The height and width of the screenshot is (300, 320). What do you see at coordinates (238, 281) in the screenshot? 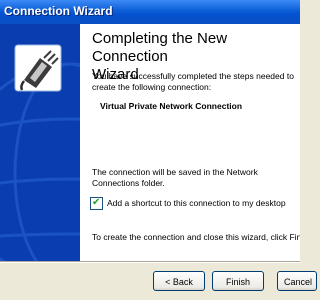
I see `finish-button: Finish` at bounding box center [238, 281].